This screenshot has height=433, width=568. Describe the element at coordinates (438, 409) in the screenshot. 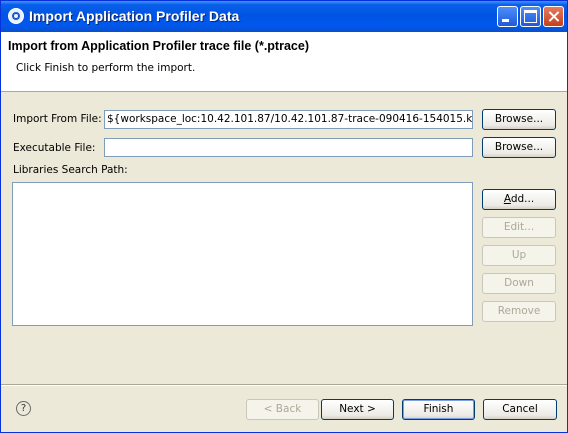

I see `finish-button: Finish` at that location.